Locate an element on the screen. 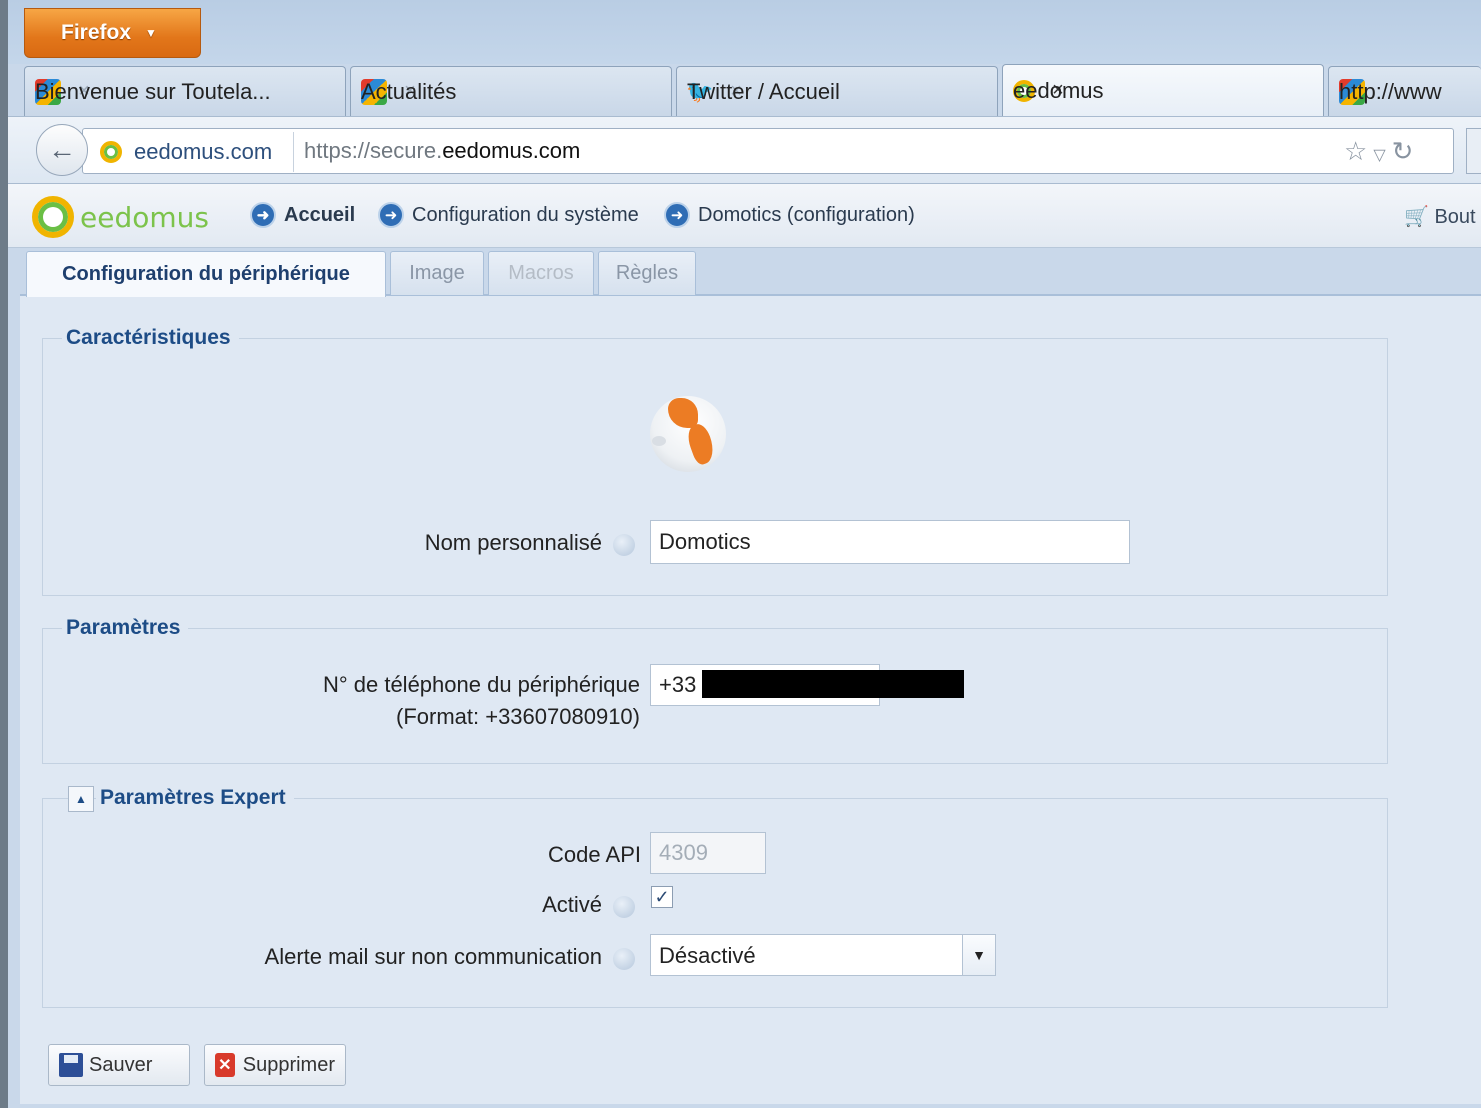 This screenshot has width=1481, height=1108. tab-regles: Règles is located at coordinates (647, 273).